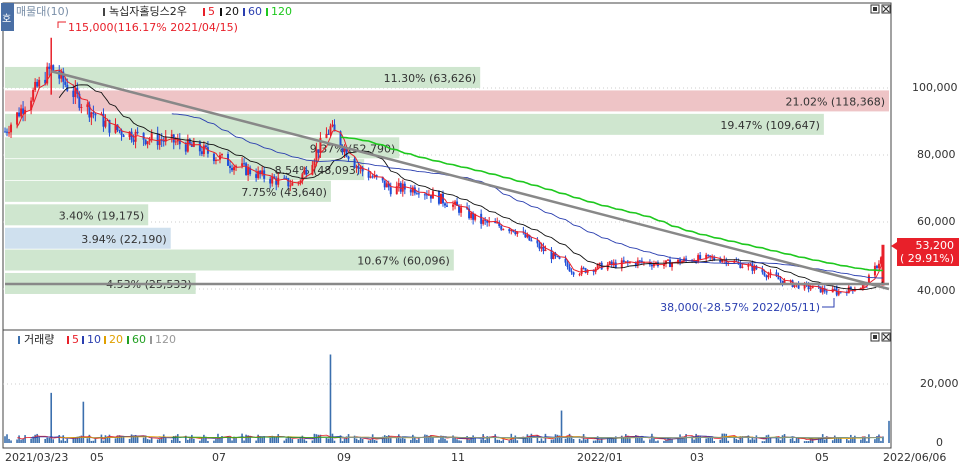 This screenshot has height=468, width=961. What do you see at coordinates (430, 78) in the screenshot?
I see `volume-profile-label: 11.30% (63,626)` at bounding box center [430, 78].